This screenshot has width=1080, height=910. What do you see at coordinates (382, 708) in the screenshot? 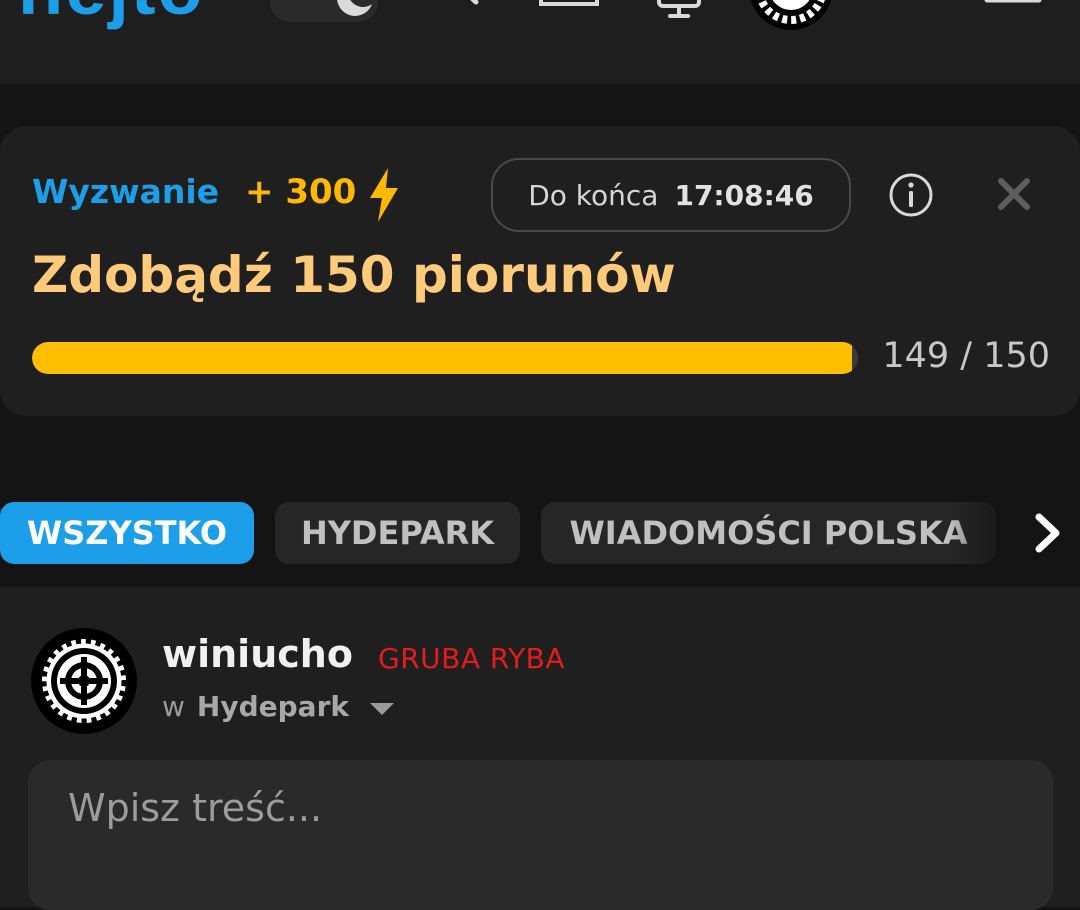
I see `caret-down-icon` at bounding box center [382, 708].